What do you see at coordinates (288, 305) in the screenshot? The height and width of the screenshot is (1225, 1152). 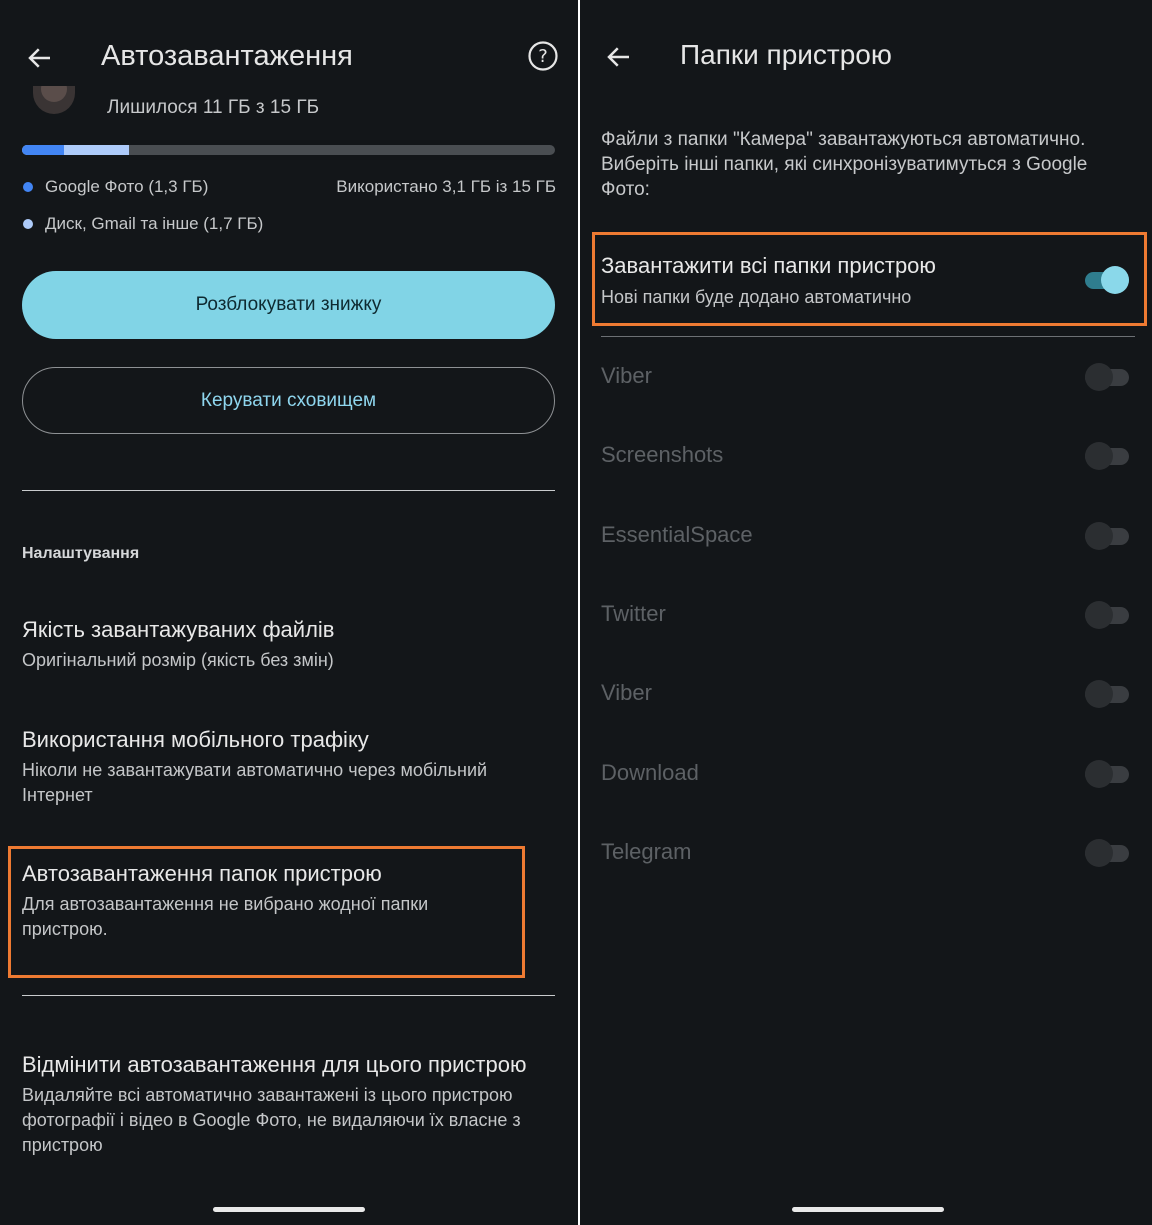 I see `unlock-discount-button: Розблокувати знижку` at bounding box center [288, 305].